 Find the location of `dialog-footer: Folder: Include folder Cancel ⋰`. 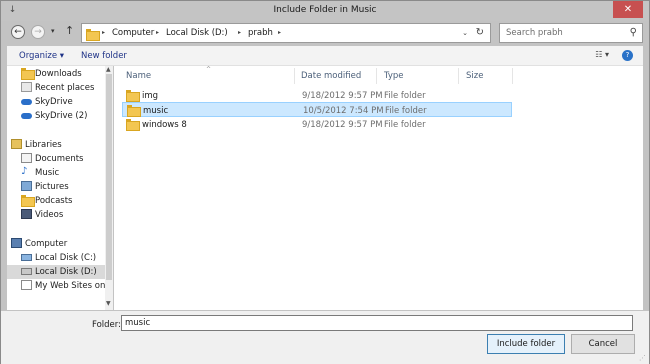

dialog-footer: Folder: Include folder Cancel ⋰ is located at coordinates (325, 337).